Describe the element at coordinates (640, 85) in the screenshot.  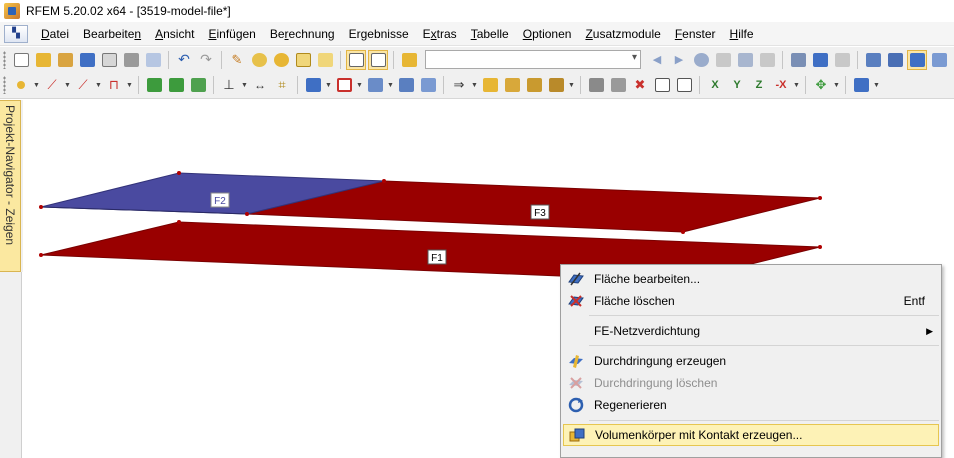
I see `deselect-button: ✖` at that location.